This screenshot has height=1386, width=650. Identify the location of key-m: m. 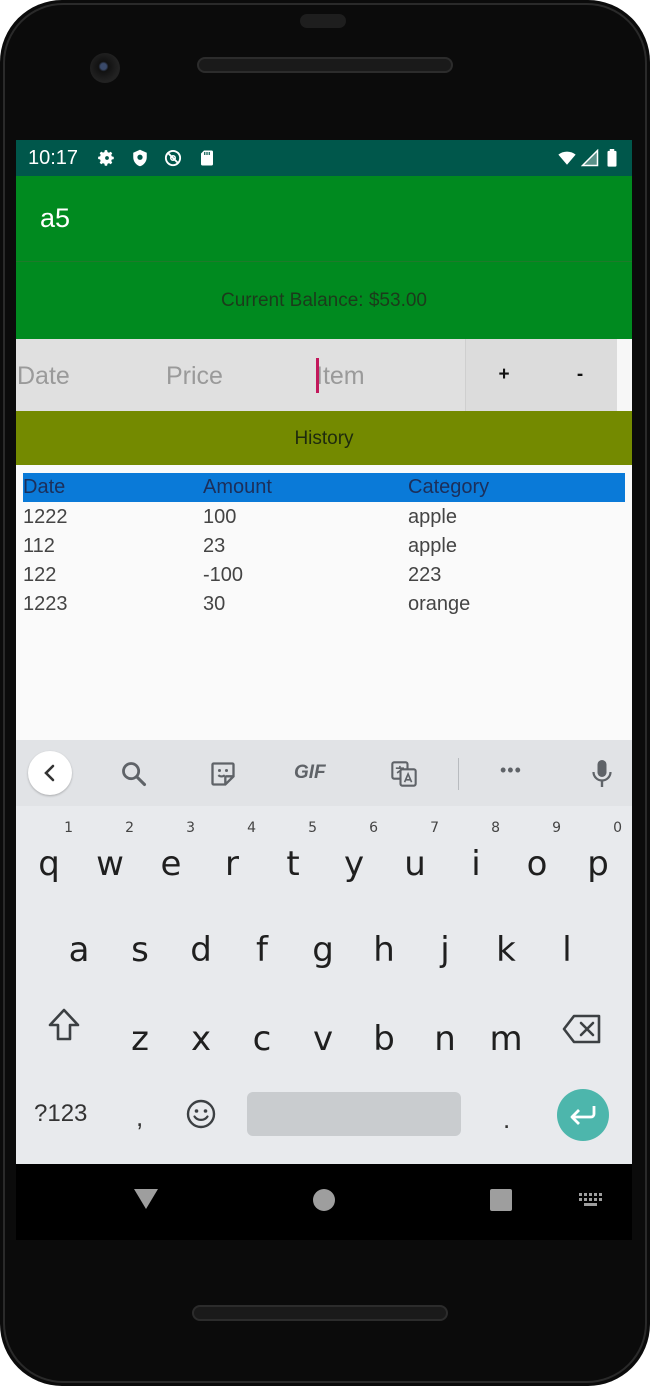
(506, 1032).